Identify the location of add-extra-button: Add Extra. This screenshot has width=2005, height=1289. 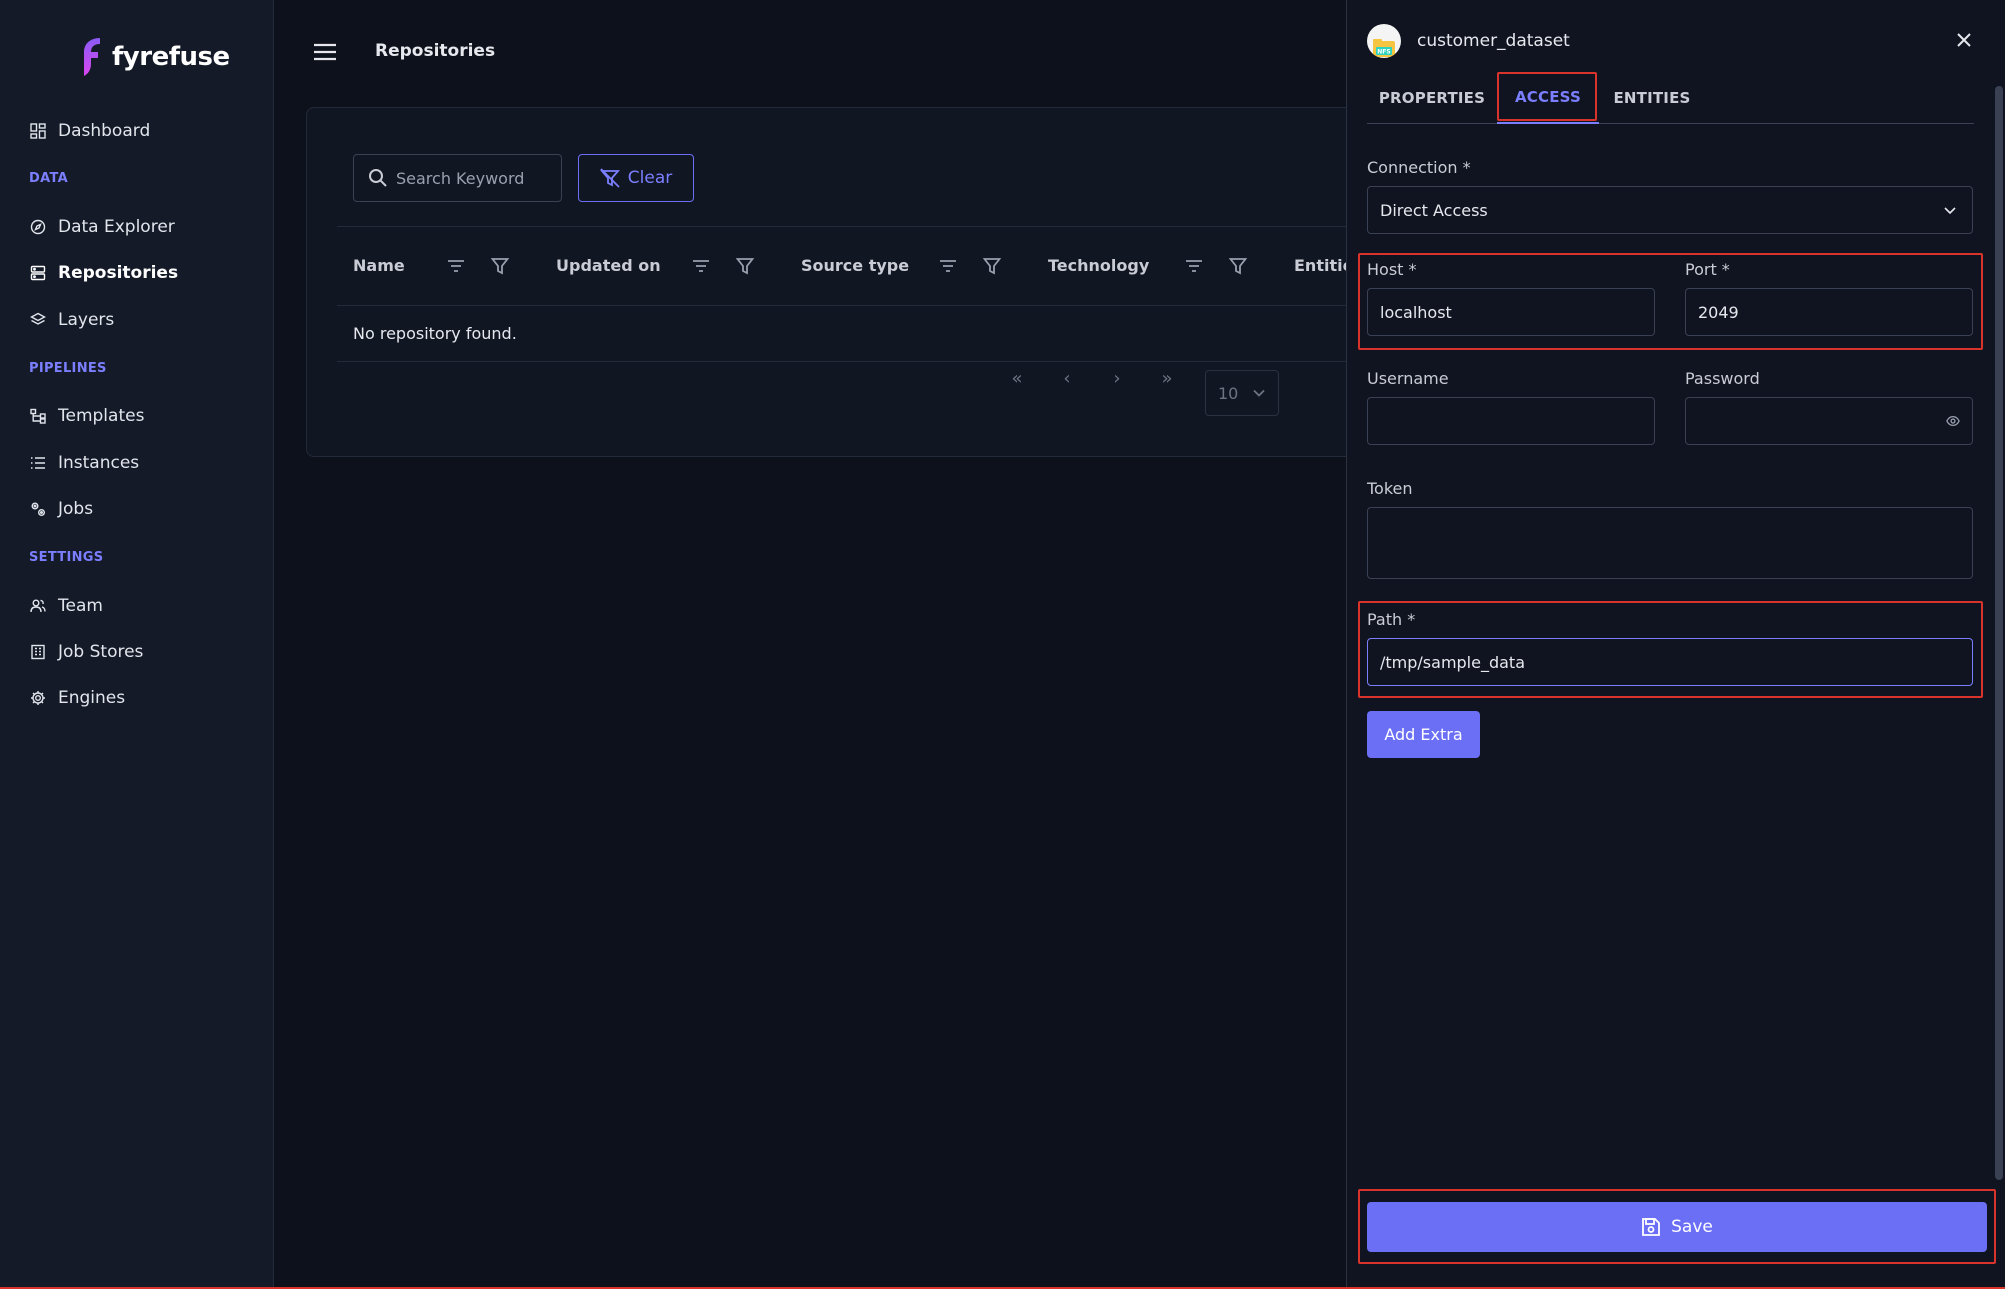
(1423, 734).